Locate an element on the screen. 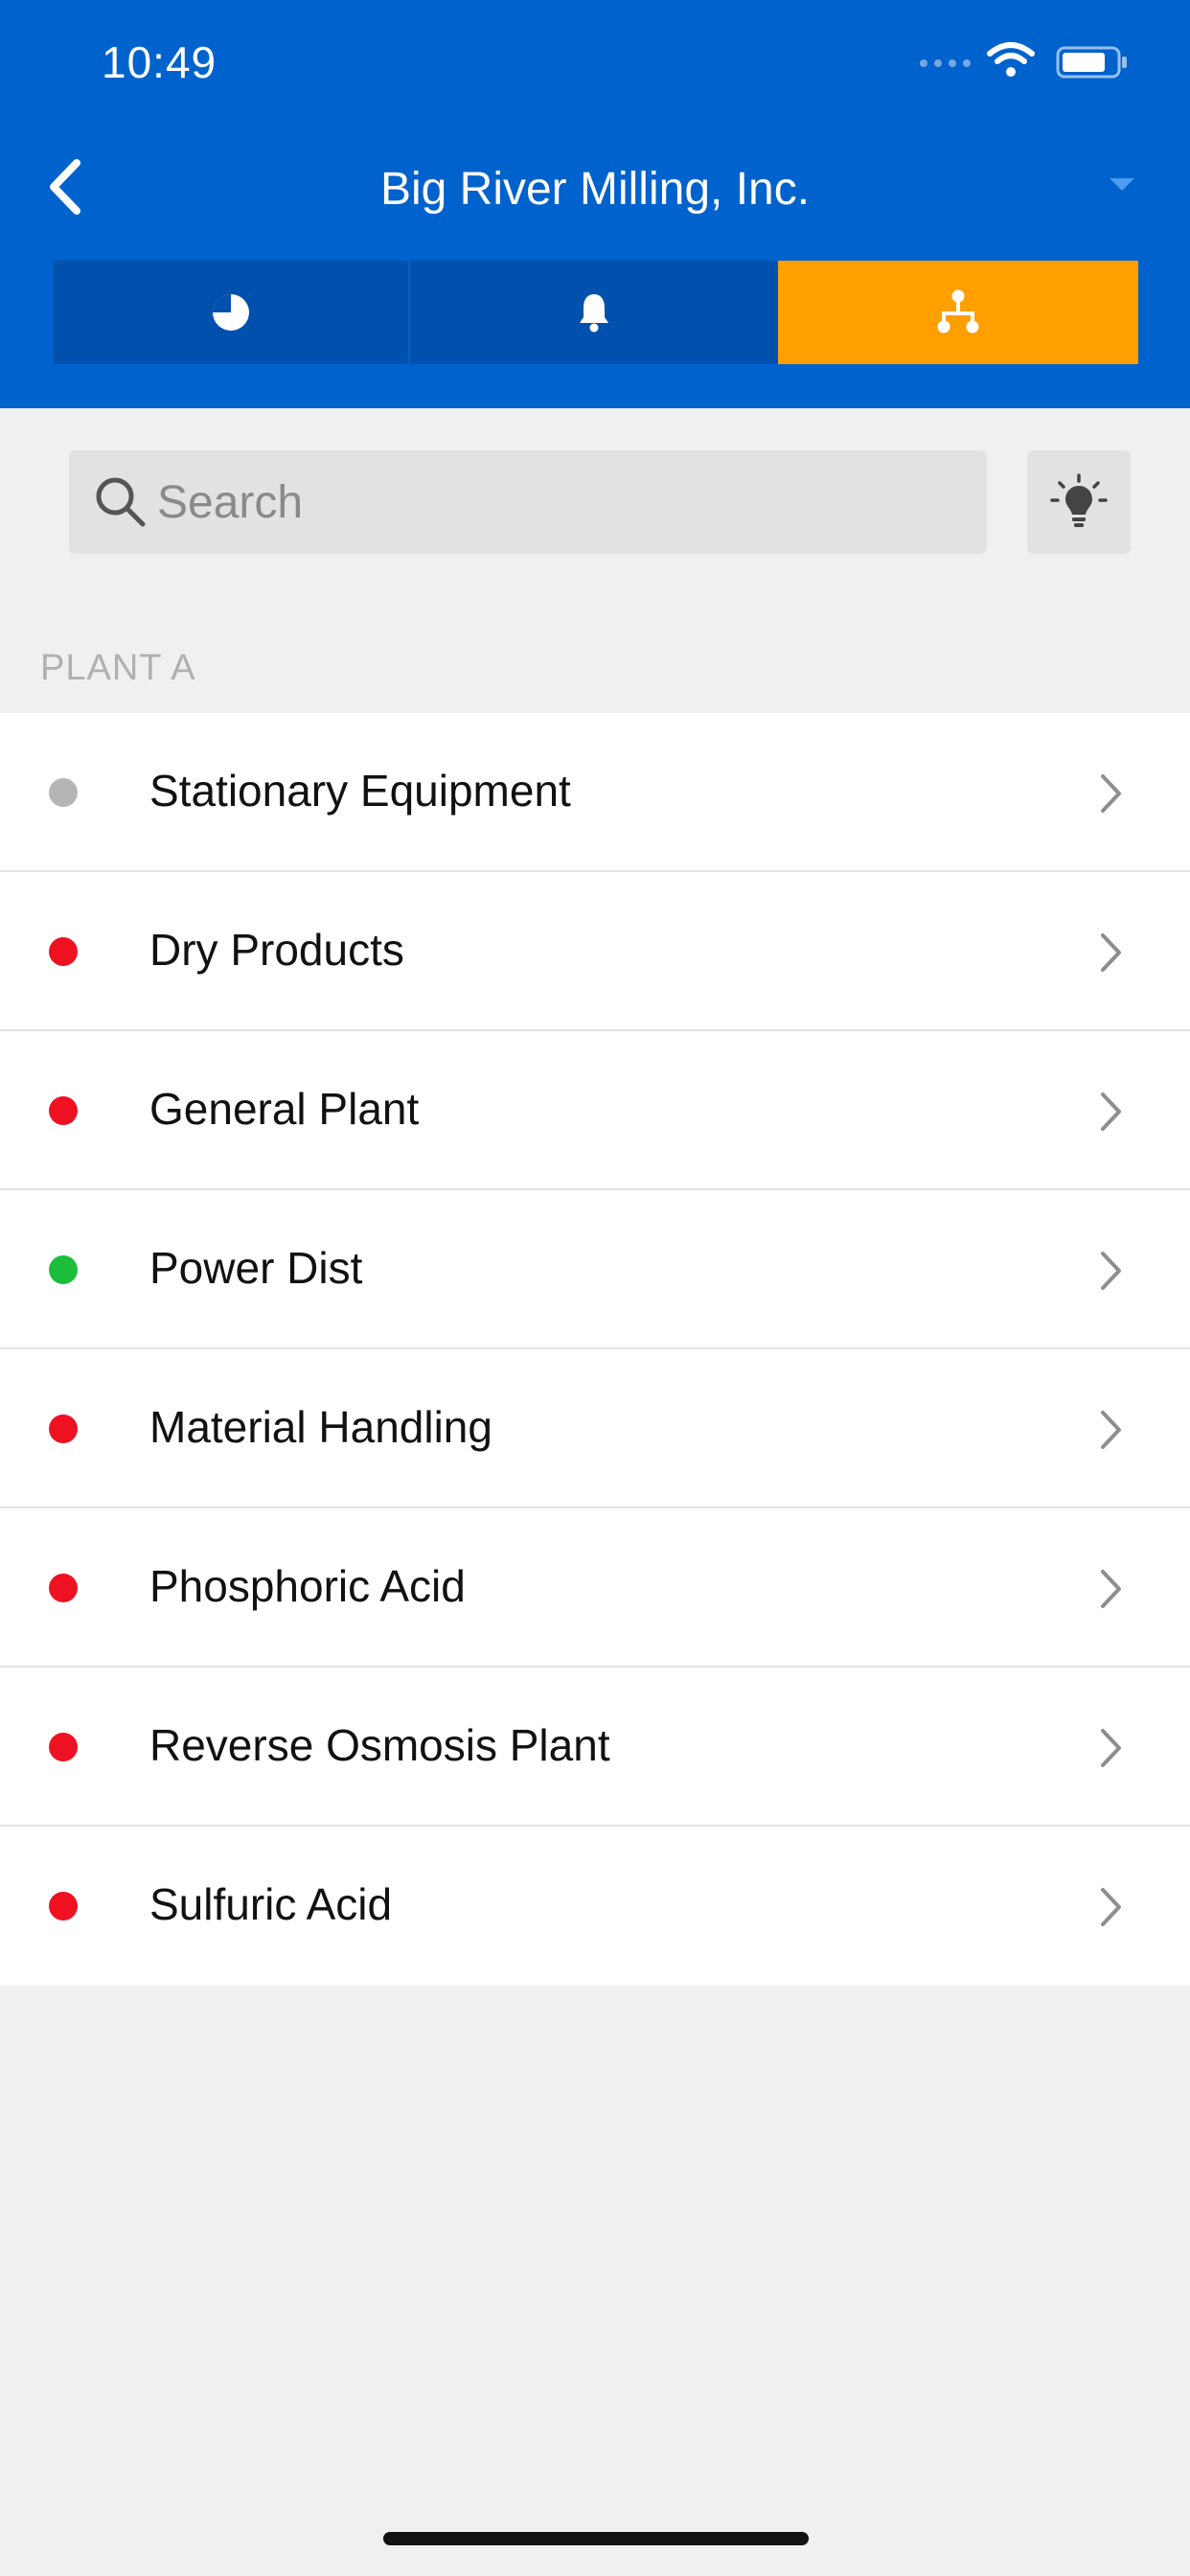  search-icon is located at coordinates (121, 502).